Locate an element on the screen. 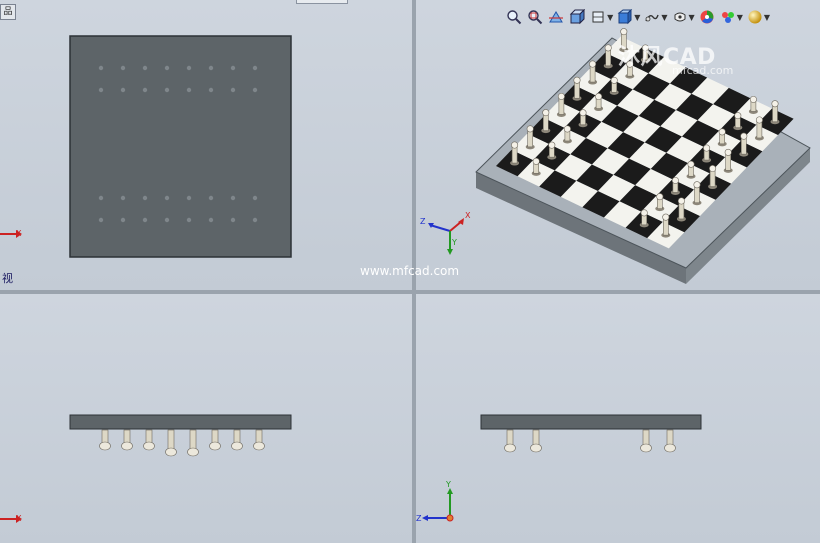 This screenshot has height=543, width=820. side-view-board is located at coordinates (591, 433).